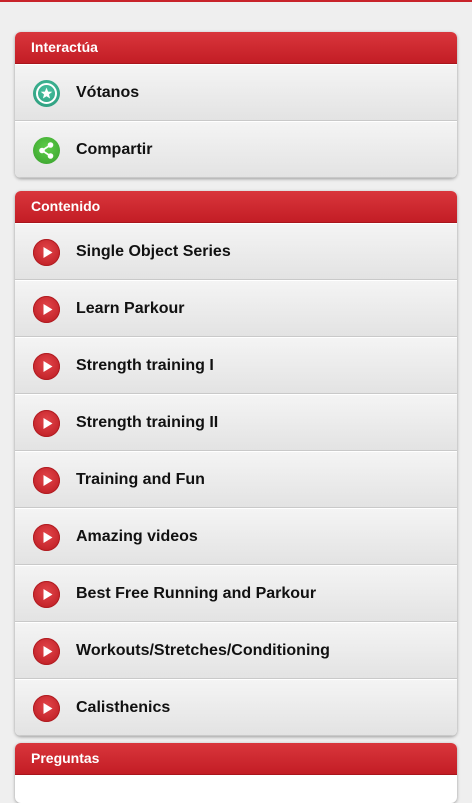 This screenshot has width=472, height=803. What do you see at coordinates (236, 1) in the screenshot?
I see `top-accent-line` at bounding box center [236, 1].